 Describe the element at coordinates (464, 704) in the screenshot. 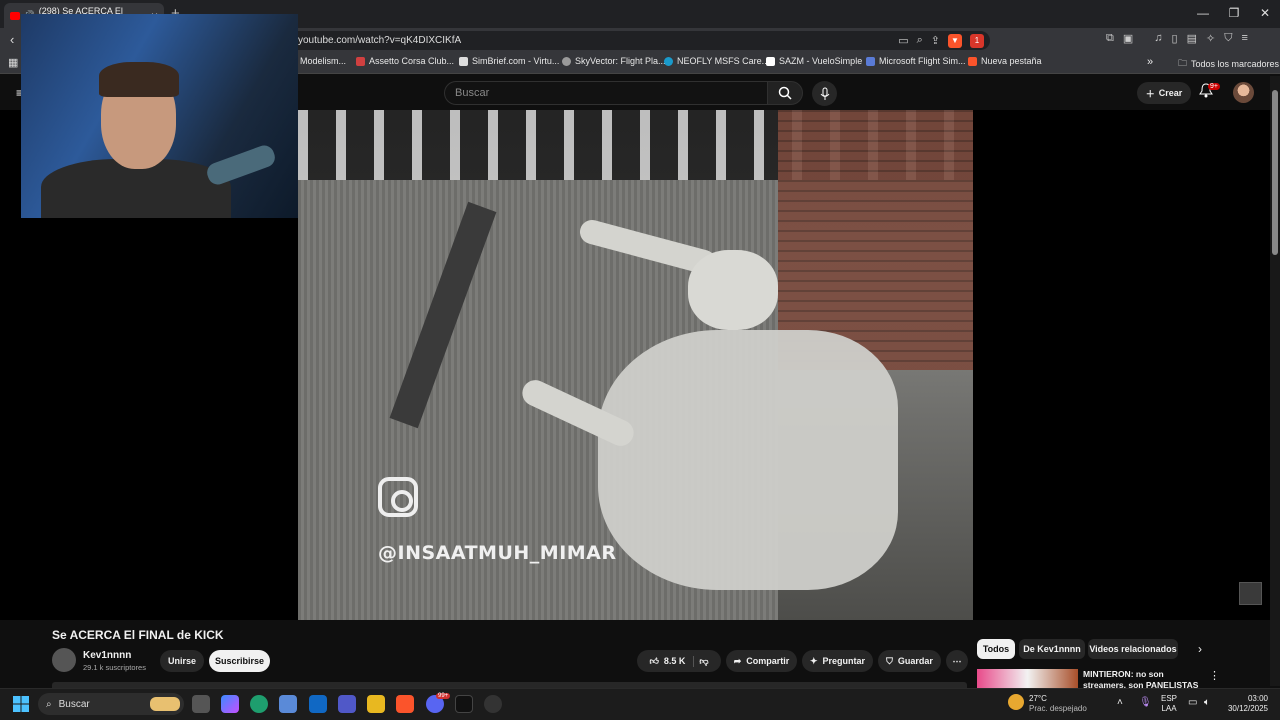

I see `tiktok-icon` at that location.